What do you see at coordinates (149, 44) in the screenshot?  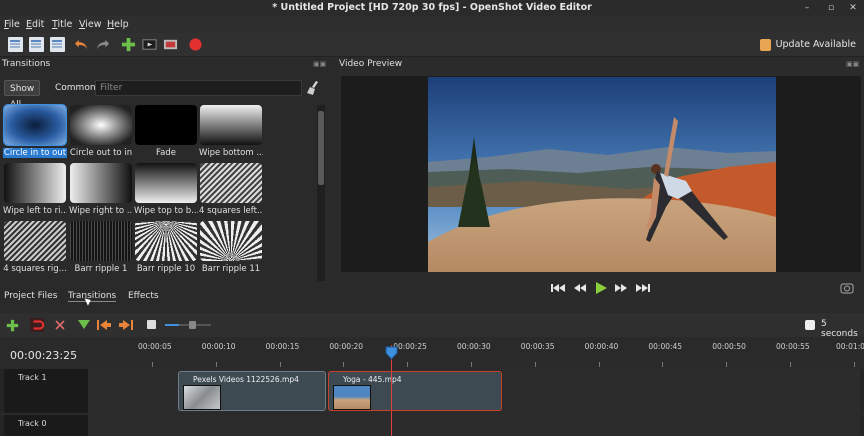 I see `profile-icon` at bounding box center [149, 44].